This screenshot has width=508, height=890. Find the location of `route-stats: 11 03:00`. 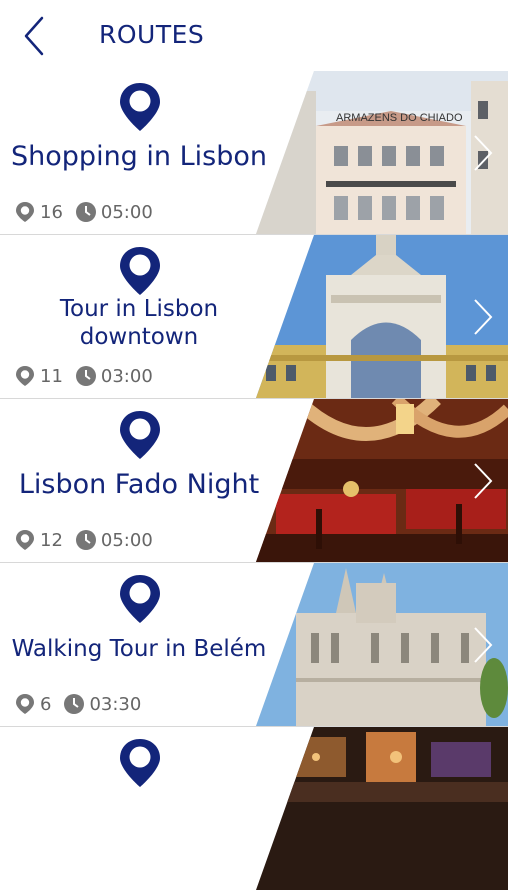

route-stats: 11 03:00 is located at coordinates (89, 376).